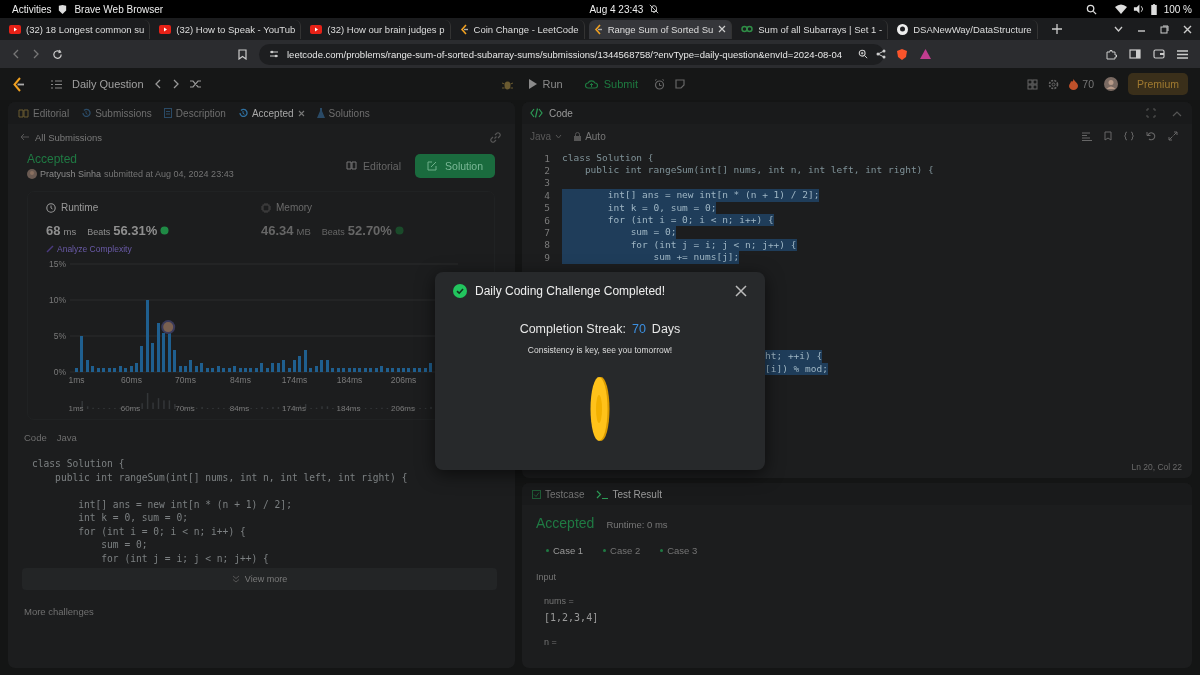 The image size is (1200, 675). I want to click on chip-icon, so click(266, 207).